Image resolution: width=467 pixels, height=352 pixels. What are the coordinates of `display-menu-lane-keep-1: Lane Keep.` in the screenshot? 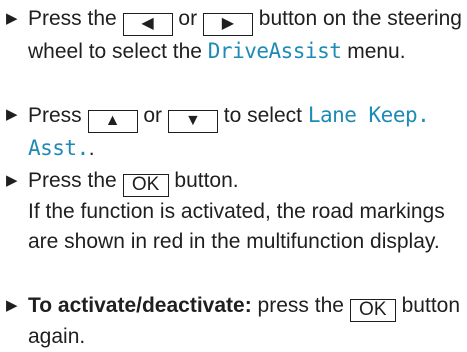 It's located at (368, 115).